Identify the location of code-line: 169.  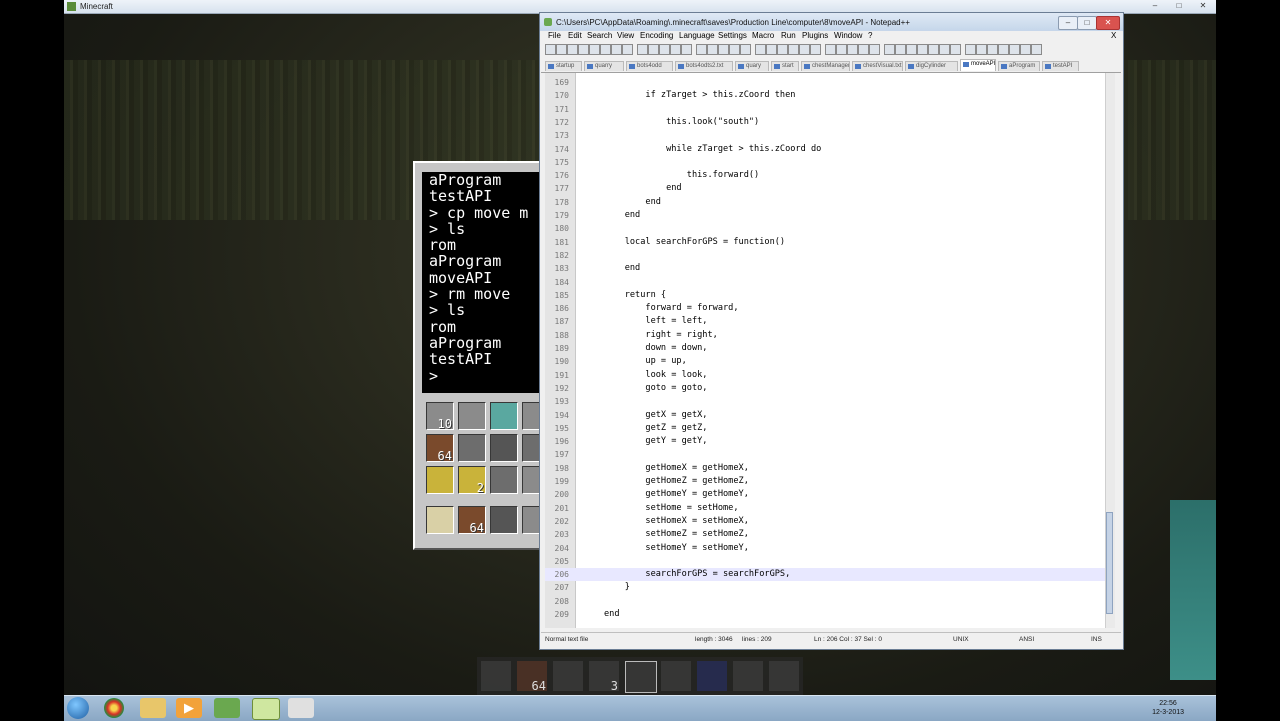
(825, 82).